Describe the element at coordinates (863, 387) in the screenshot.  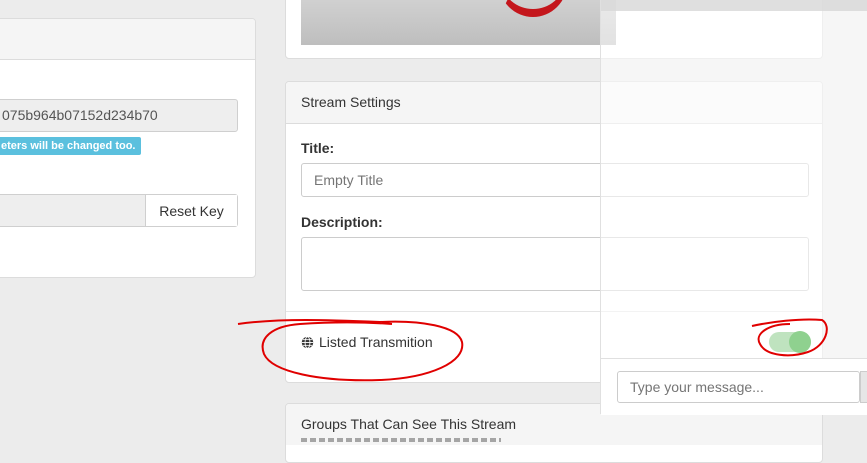
I see `chat-send-button` at that location.